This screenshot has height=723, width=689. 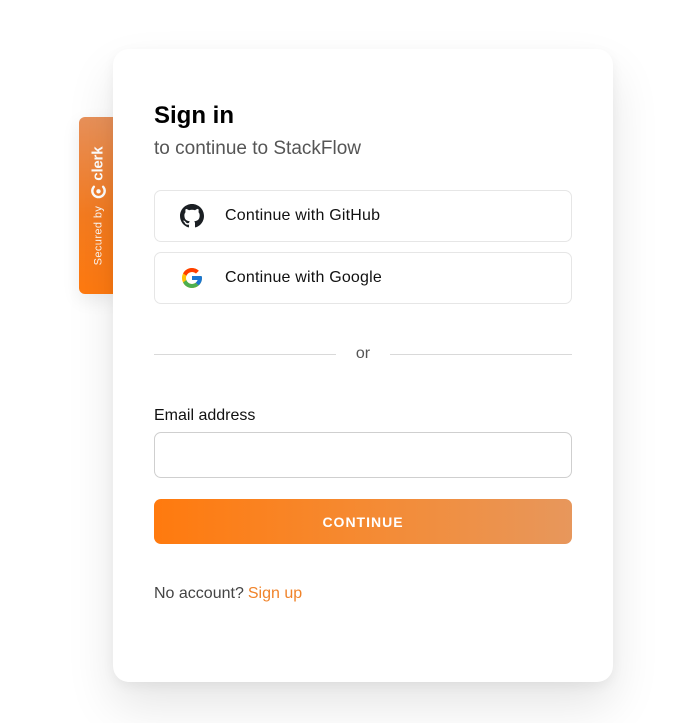 I want to click on google-button-label: Continue with Google, so click(x=303, y=277).